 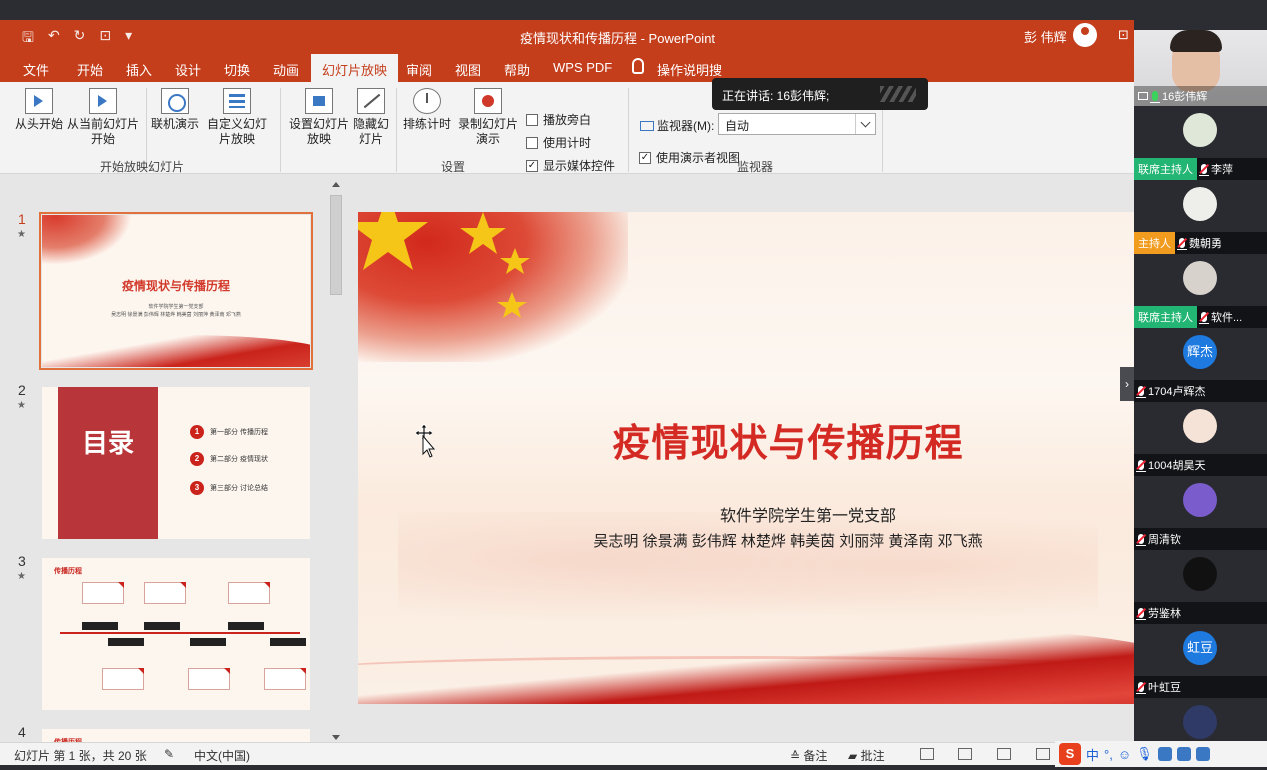 What do you see at coordinates (28, 39) in the screenshot?
I see `save-icon: 🖫` at bounding box center [28, 39].